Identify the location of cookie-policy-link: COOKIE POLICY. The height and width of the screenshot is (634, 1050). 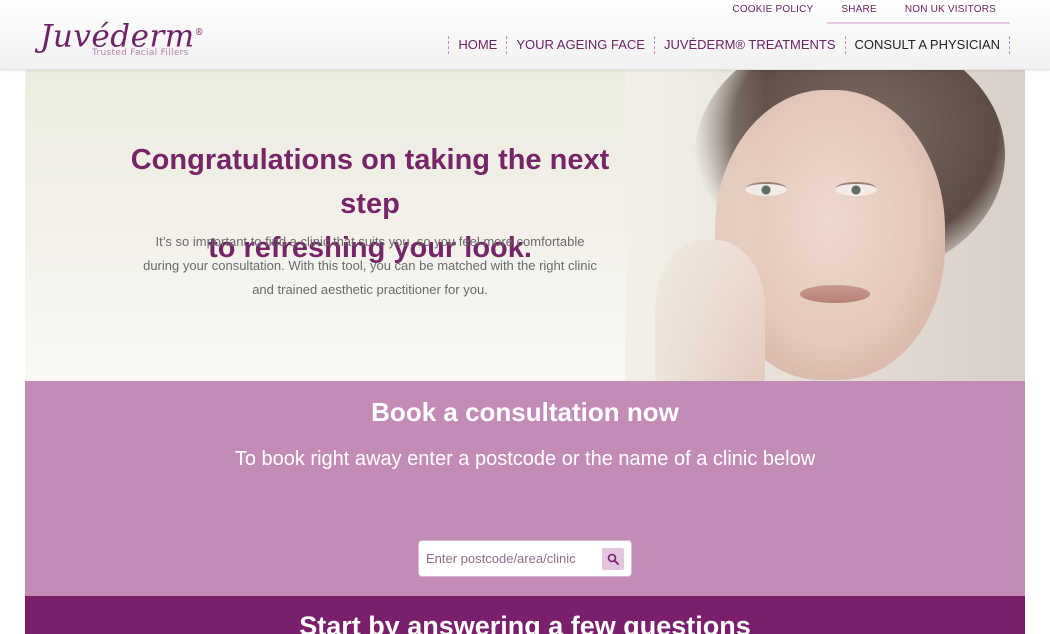
(772, 12).